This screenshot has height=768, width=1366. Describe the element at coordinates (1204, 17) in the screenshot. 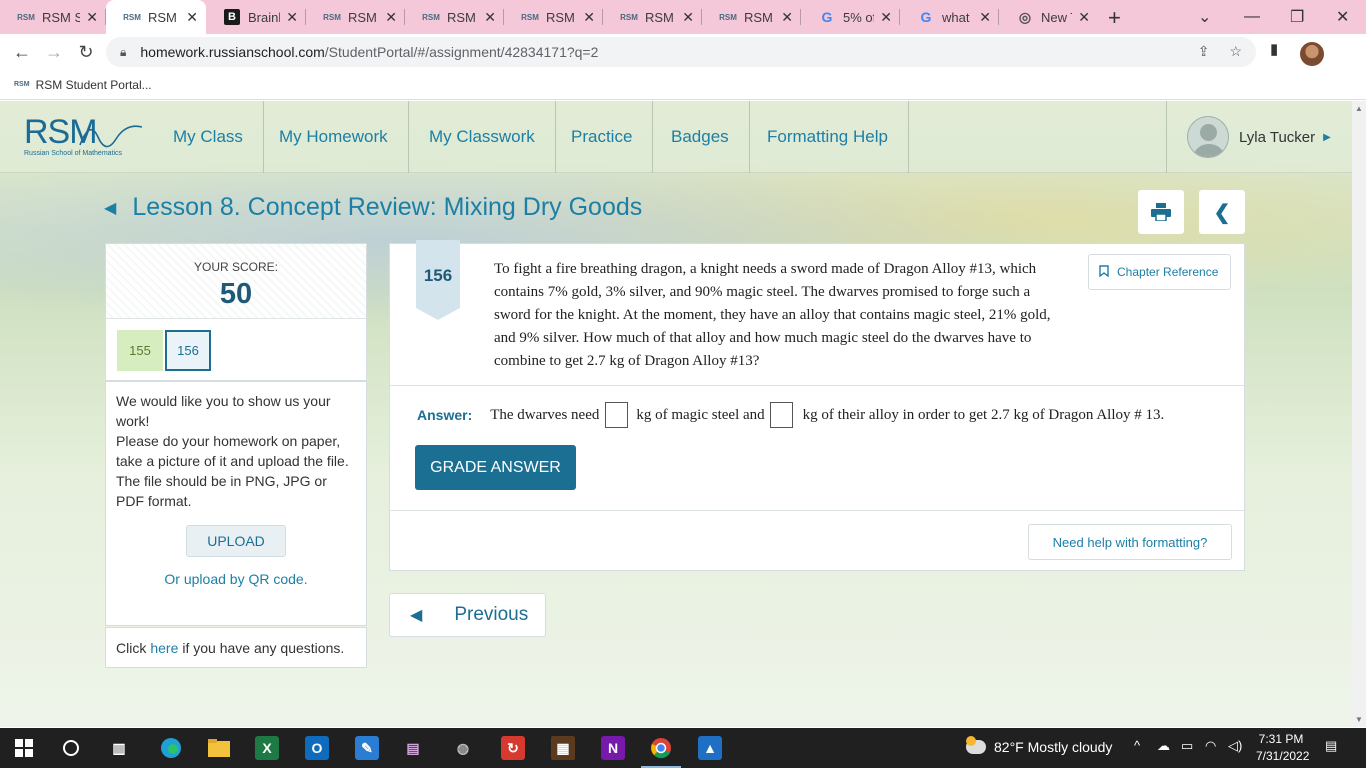

I see `tab-search-icon: ⌄` at that location.